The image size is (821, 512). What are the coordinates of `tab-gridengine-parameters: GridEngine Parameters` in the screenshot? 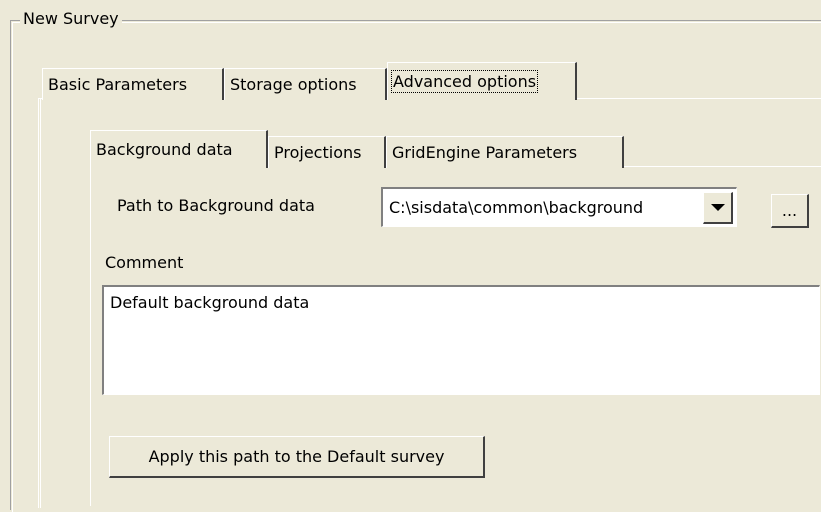 It's located at (505, 152).